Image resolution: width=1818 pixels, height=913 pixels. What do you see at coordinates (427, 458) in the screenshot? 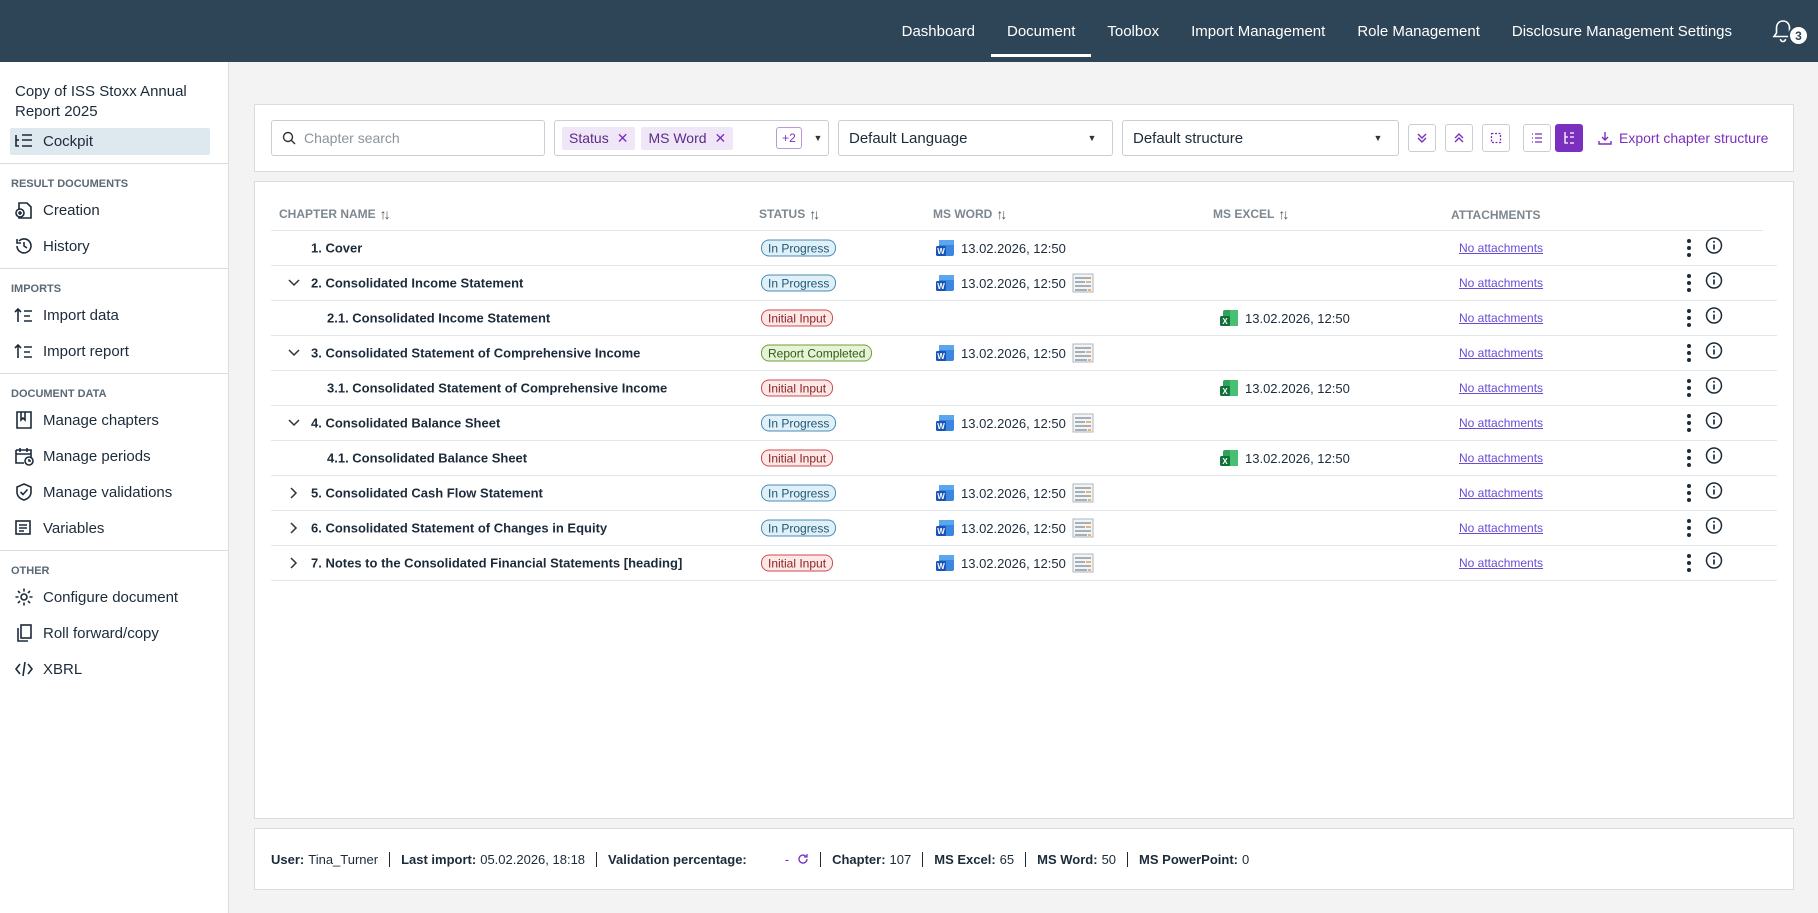
I see `chapter-name: 4.1. Consolidated Balance Sheet` at bounding box center [427, 458].